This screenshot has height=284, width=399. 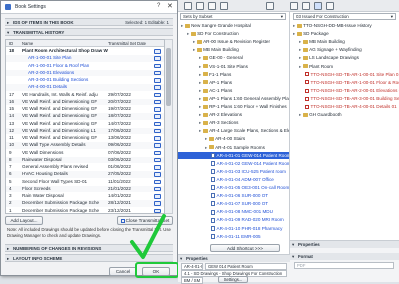 I want to click on sheet-id-field: AR-4-01-02, so click(x=192, y=266).